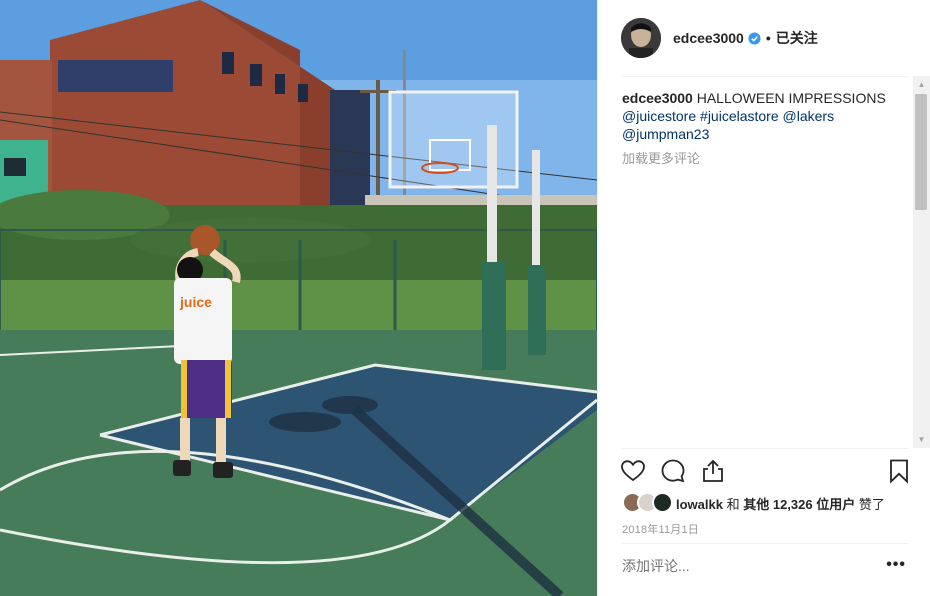 The height and width of the screenshot is (596, 930). Describe the element at coordinates (797, 38) in the screenshot. I see `follow-status-button: 已关注` at that location.